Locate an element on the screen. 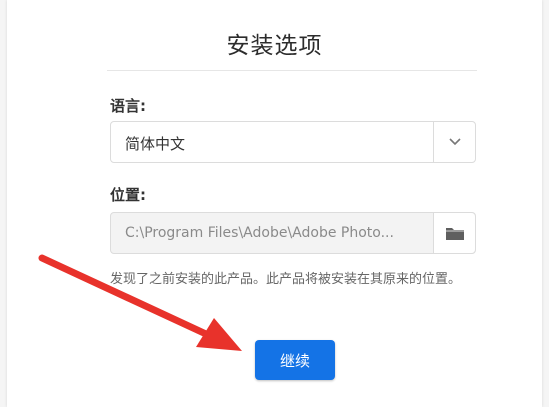  location-label: 位置: is located at coordinates (128, 195).